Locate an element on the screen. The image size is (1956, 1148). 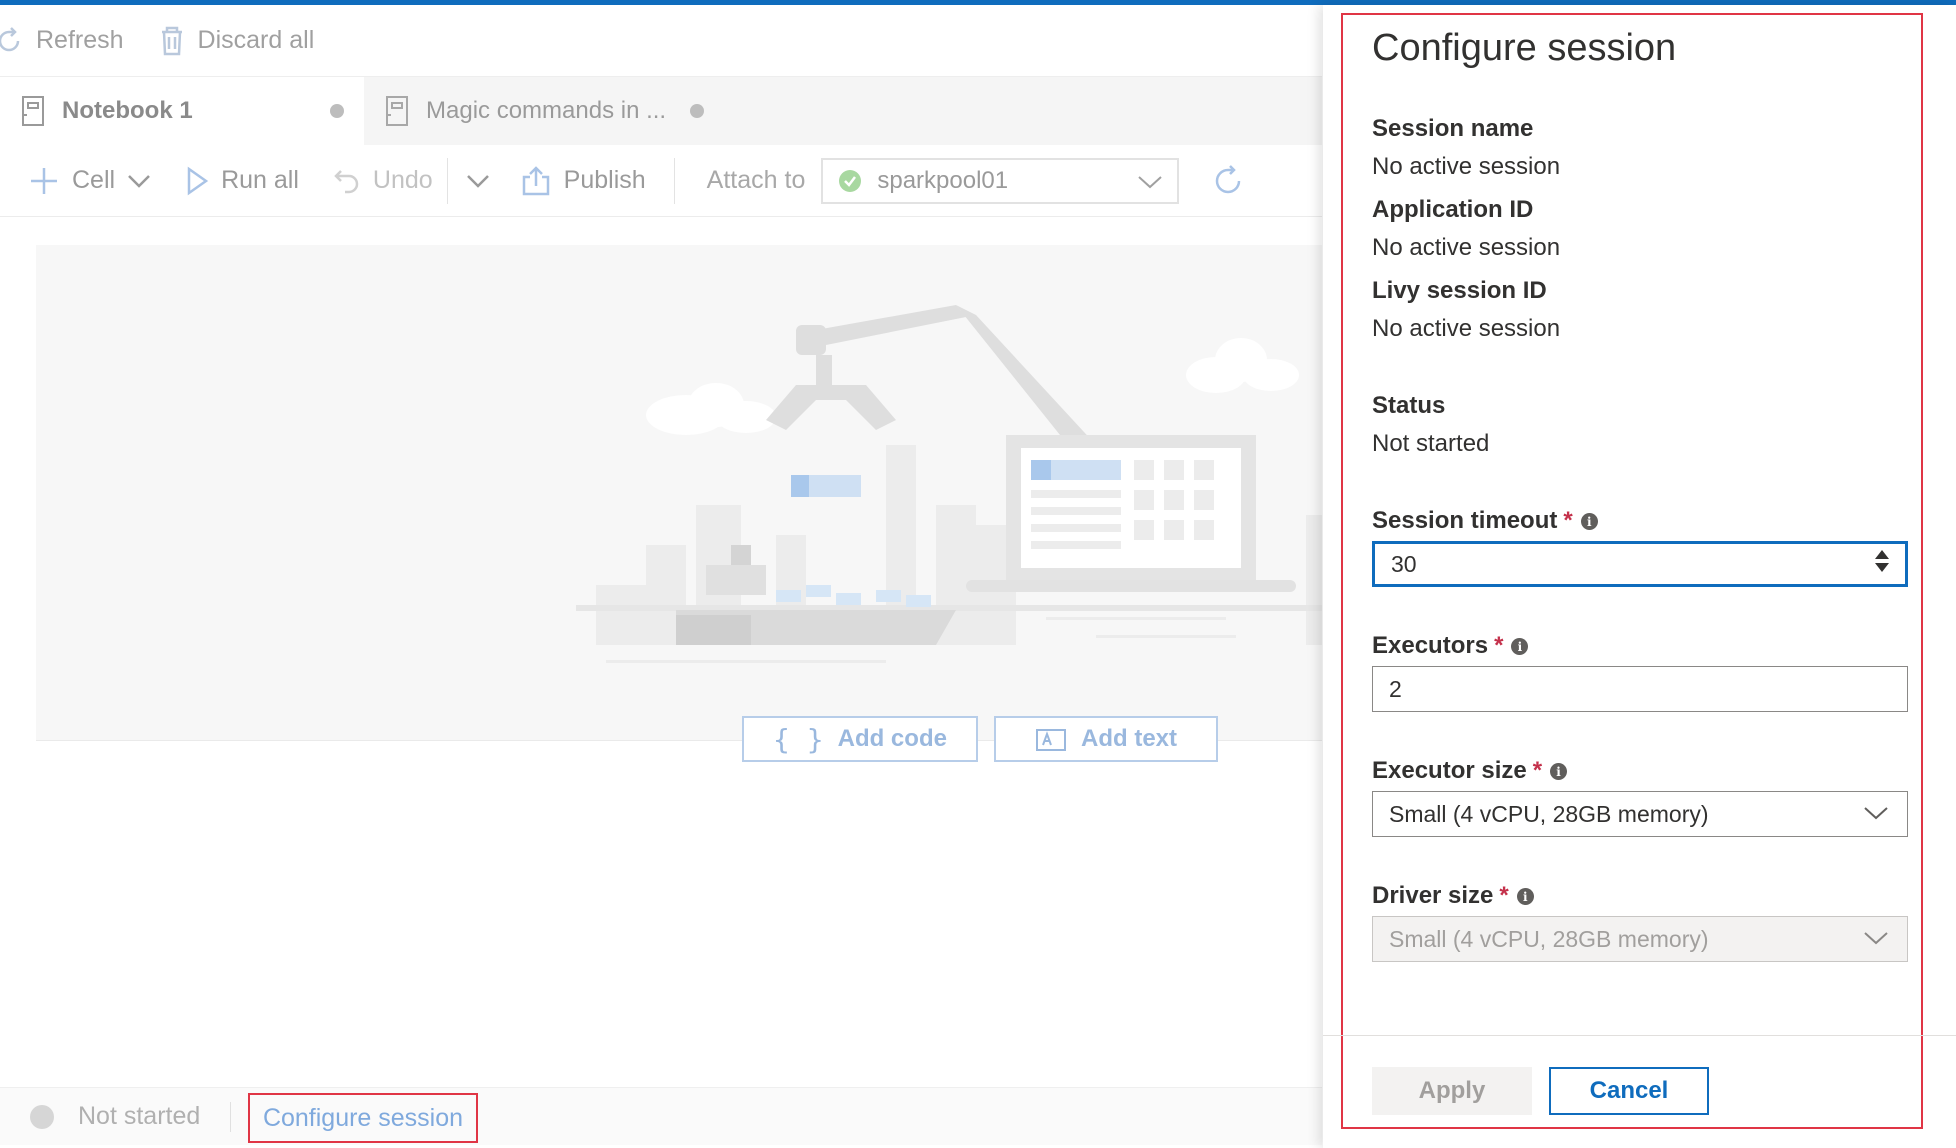
add-text-button: Add text is located at coordinates (1106, 739).